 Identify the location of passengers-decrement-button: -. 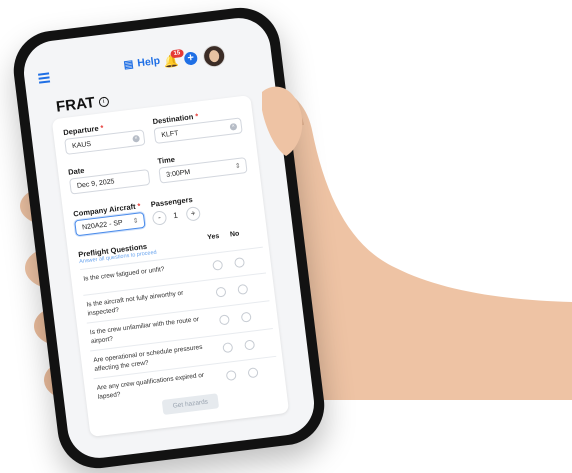
(159, 218).